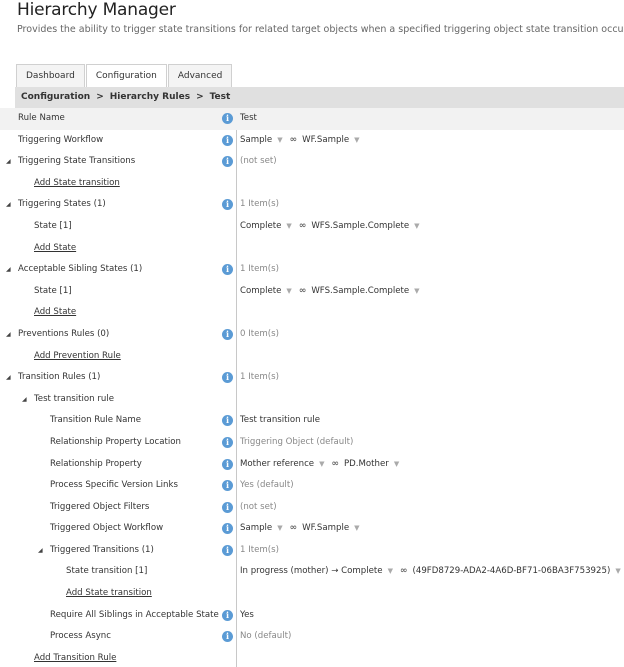 This screenshot has height=667, width=624. Describe the element at coordinates (267, 486) in the screenshot. I see `value-text: Yes (default)` at that location.